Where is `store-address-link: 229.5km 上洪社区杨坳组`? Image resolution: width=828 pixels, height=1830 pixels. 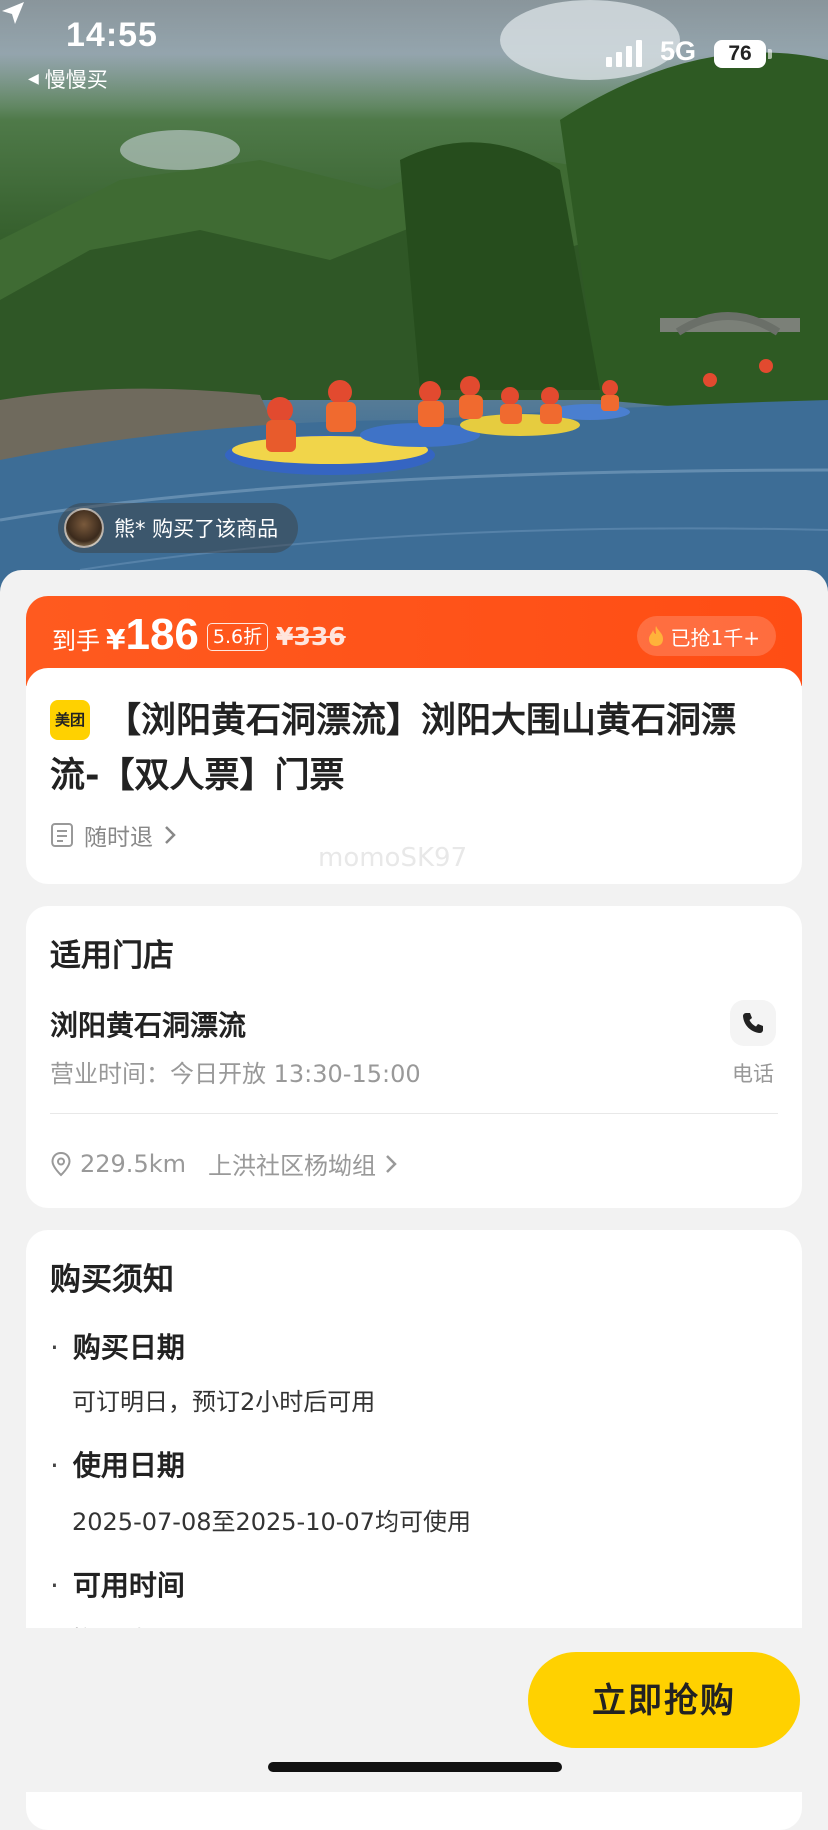
store-address-link: 229.5km 上洪社区杨坳组 is located at coordinates (224, 1163).